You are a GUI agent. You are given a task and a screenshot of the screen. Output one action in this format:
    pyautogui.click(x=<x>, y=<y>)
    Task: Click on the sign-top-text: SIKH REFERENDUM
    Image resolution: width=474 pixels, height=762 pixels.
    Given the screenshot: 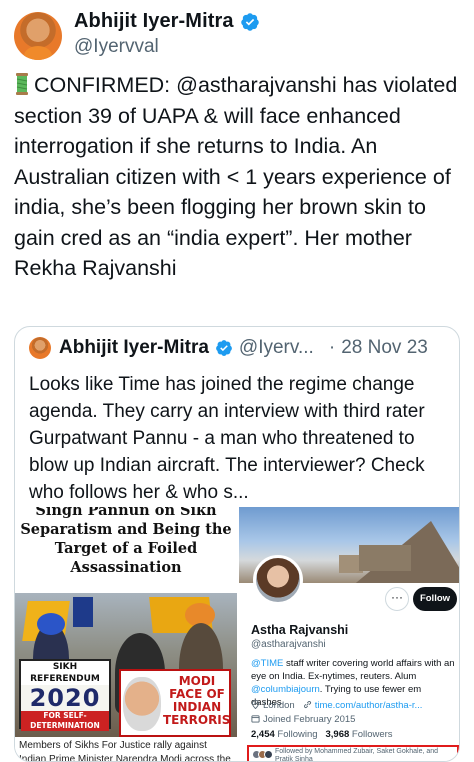 What is the action you would take?
    pyautogui.click(x=65, y=673)
    